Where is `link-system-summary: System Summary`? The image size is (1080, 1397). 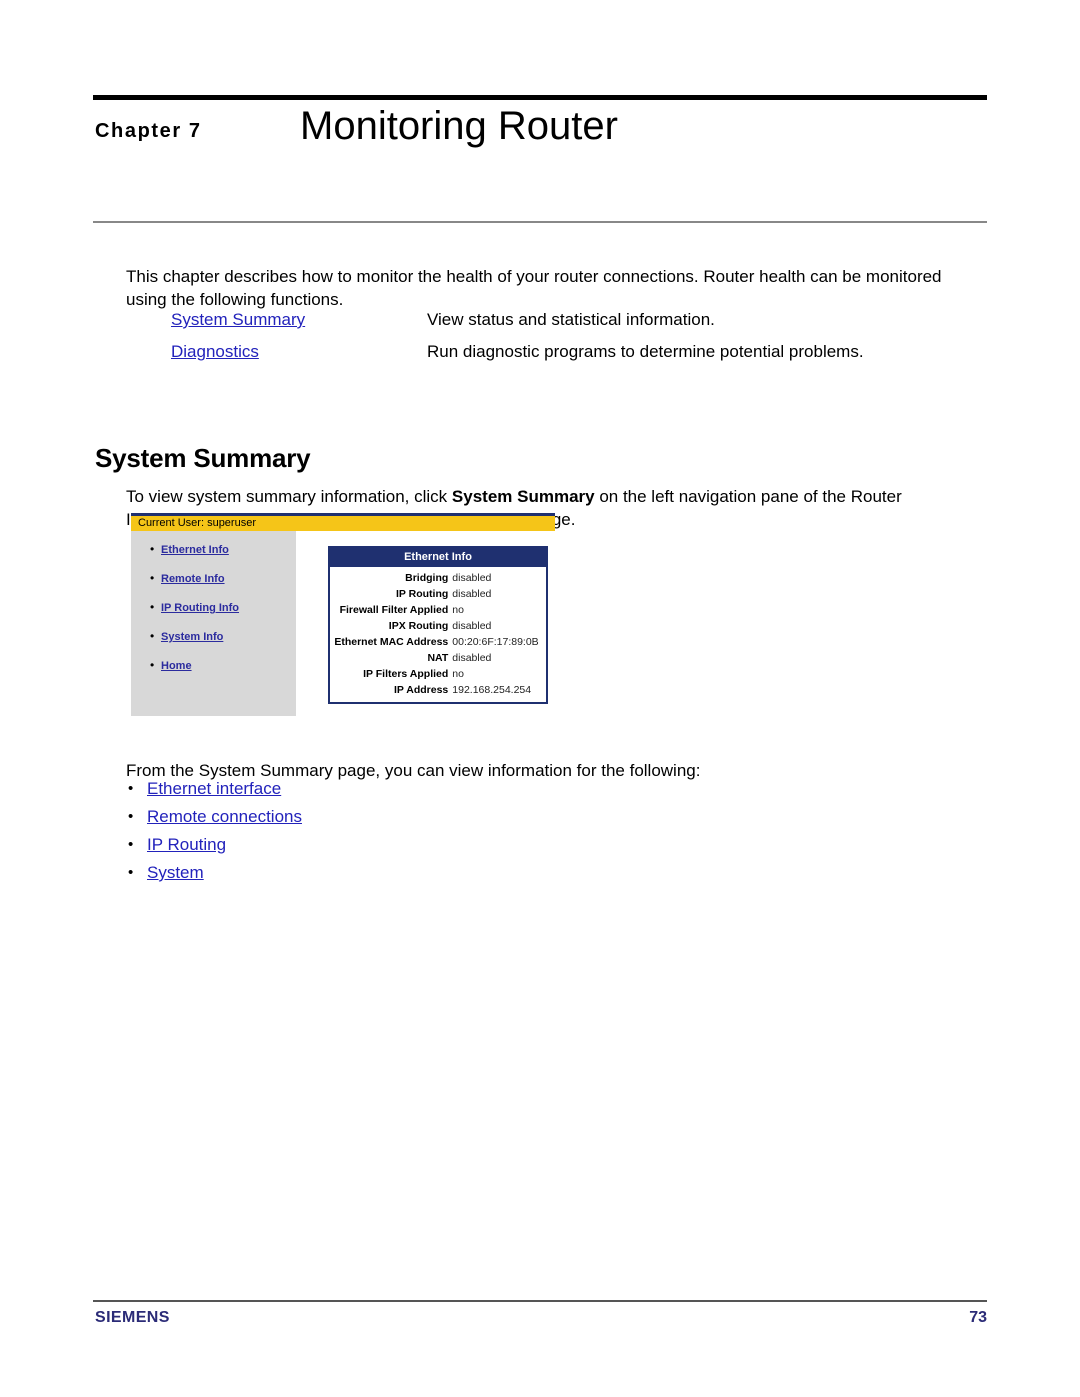 link-system-summary: System Summary is located at coordinates (238, 319).